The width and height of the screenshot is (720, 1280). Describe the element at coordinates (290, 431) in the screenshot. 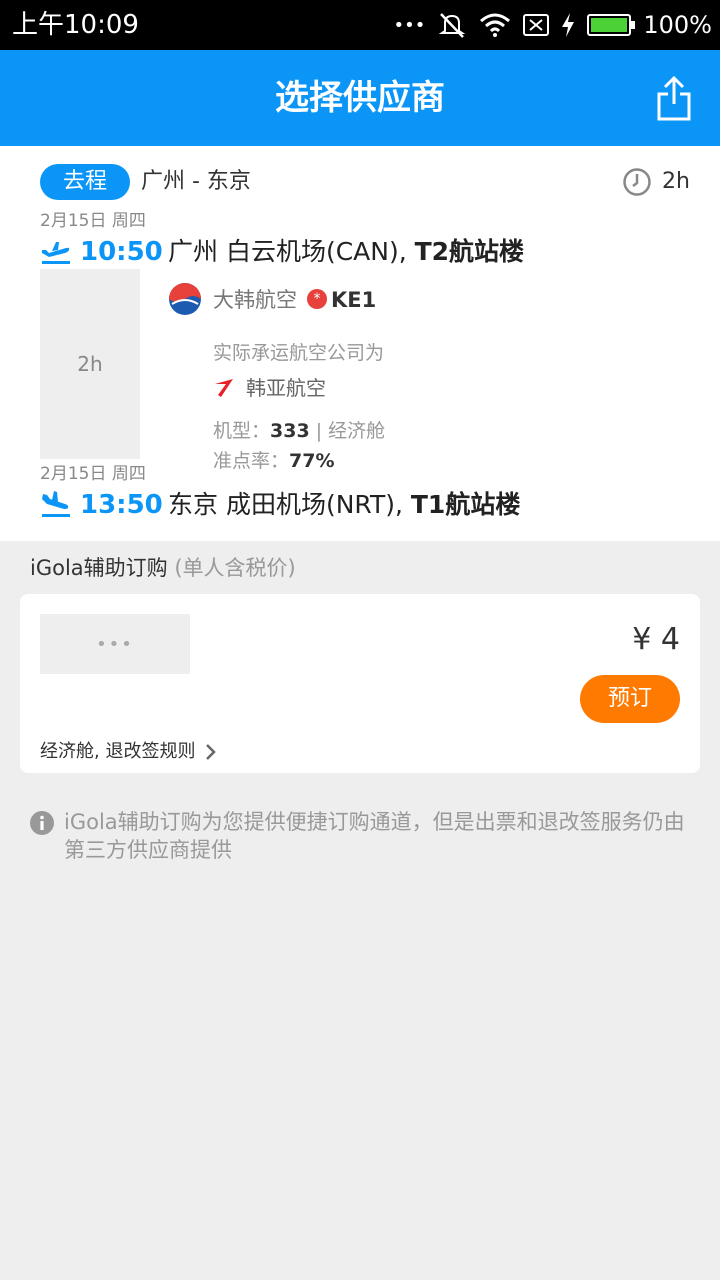

I see `aircraft-type: 333` at that location.